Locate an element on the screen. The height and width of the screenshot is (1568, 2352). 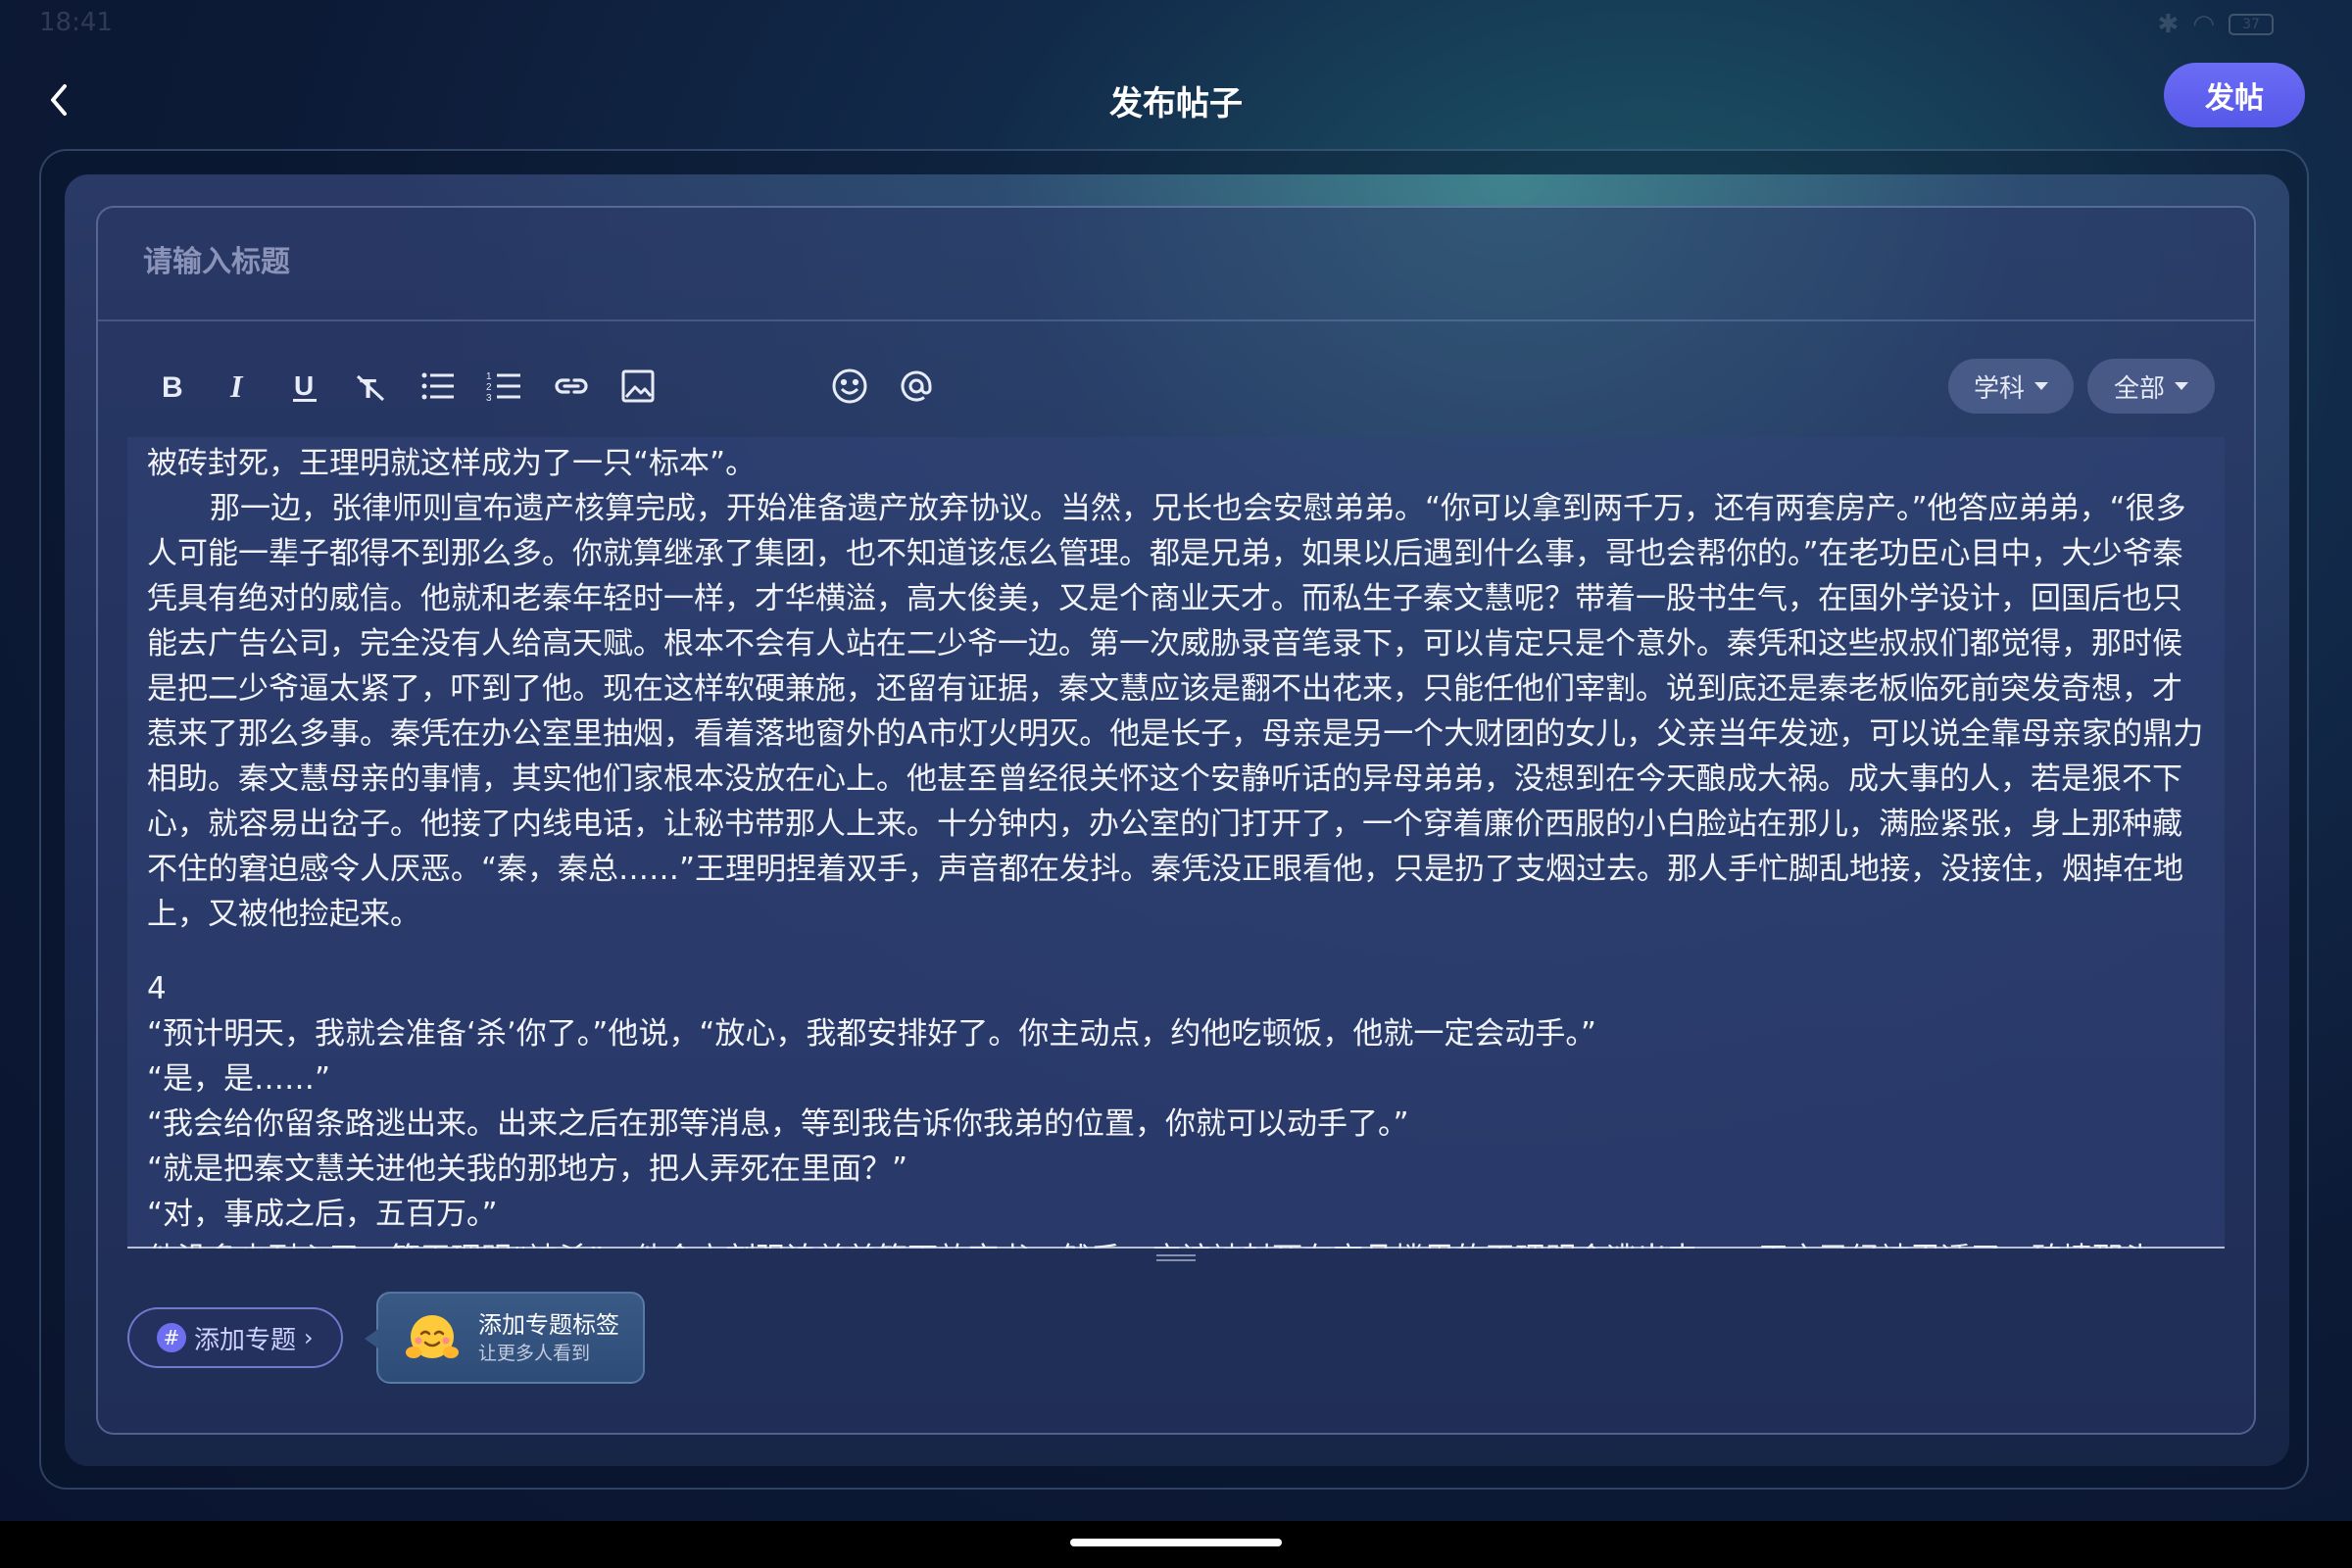
svg-text: I is located at coordinates (236, 386).